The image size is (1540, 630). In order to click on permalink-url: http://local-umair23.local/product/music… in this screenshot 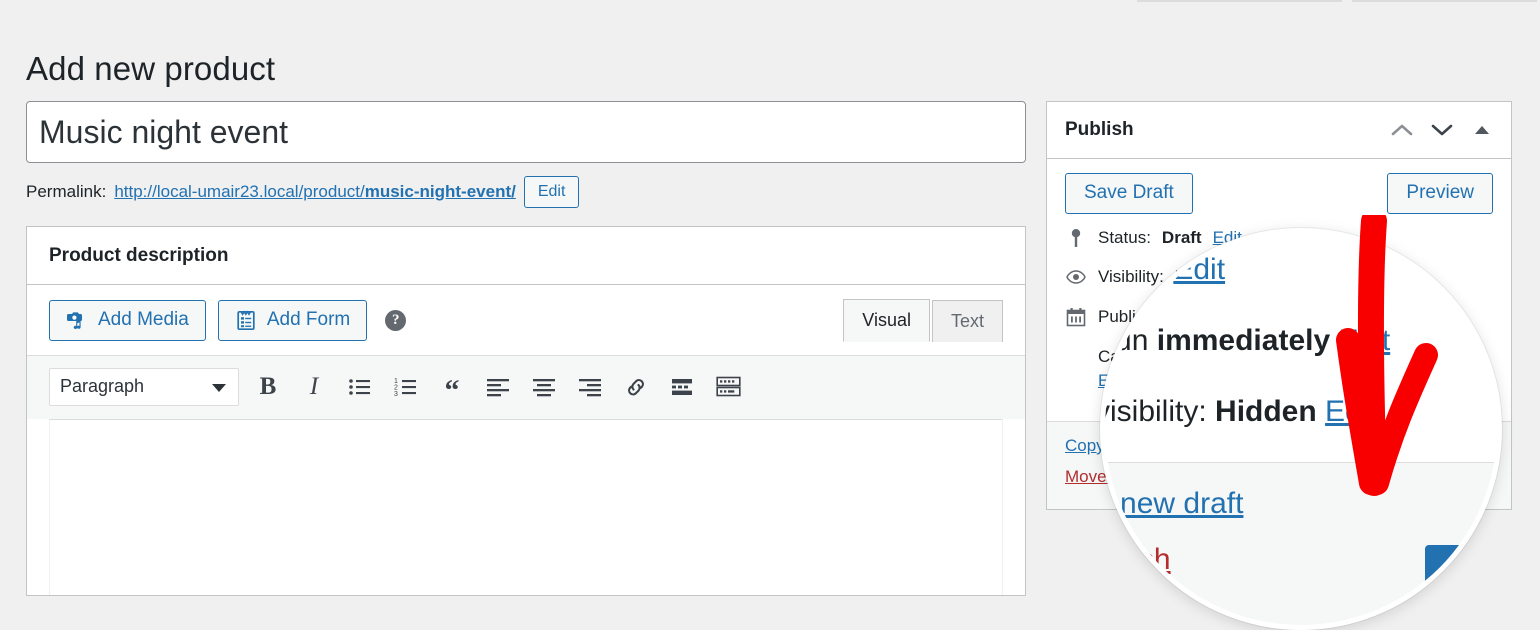, I will do `click(315, 192)`.